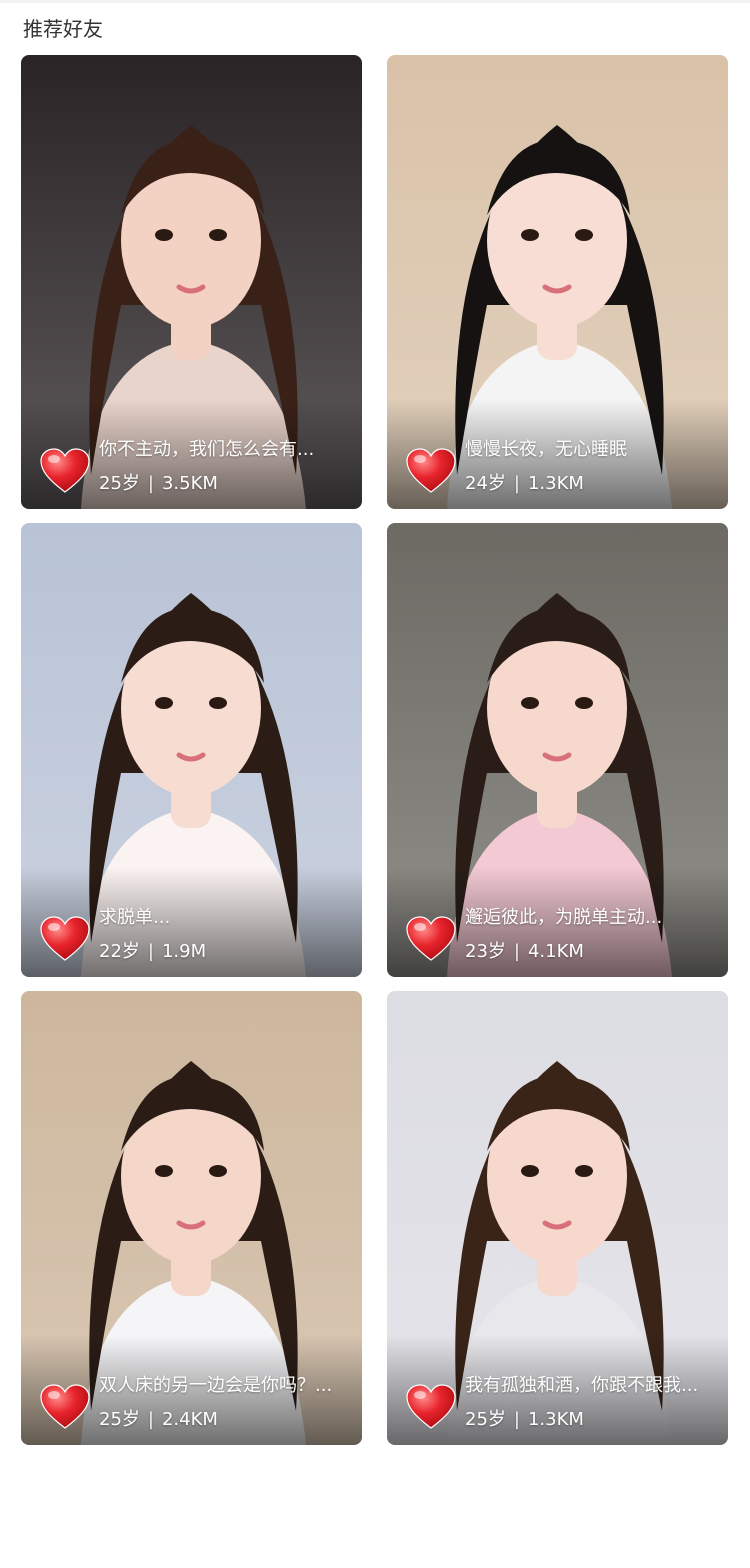 This screenshot has width=750, height=1568. What do you see at coordinates (119, 951) in the screenshot?
I see `friend-age: 22岁` at bounding box center [119, 951].